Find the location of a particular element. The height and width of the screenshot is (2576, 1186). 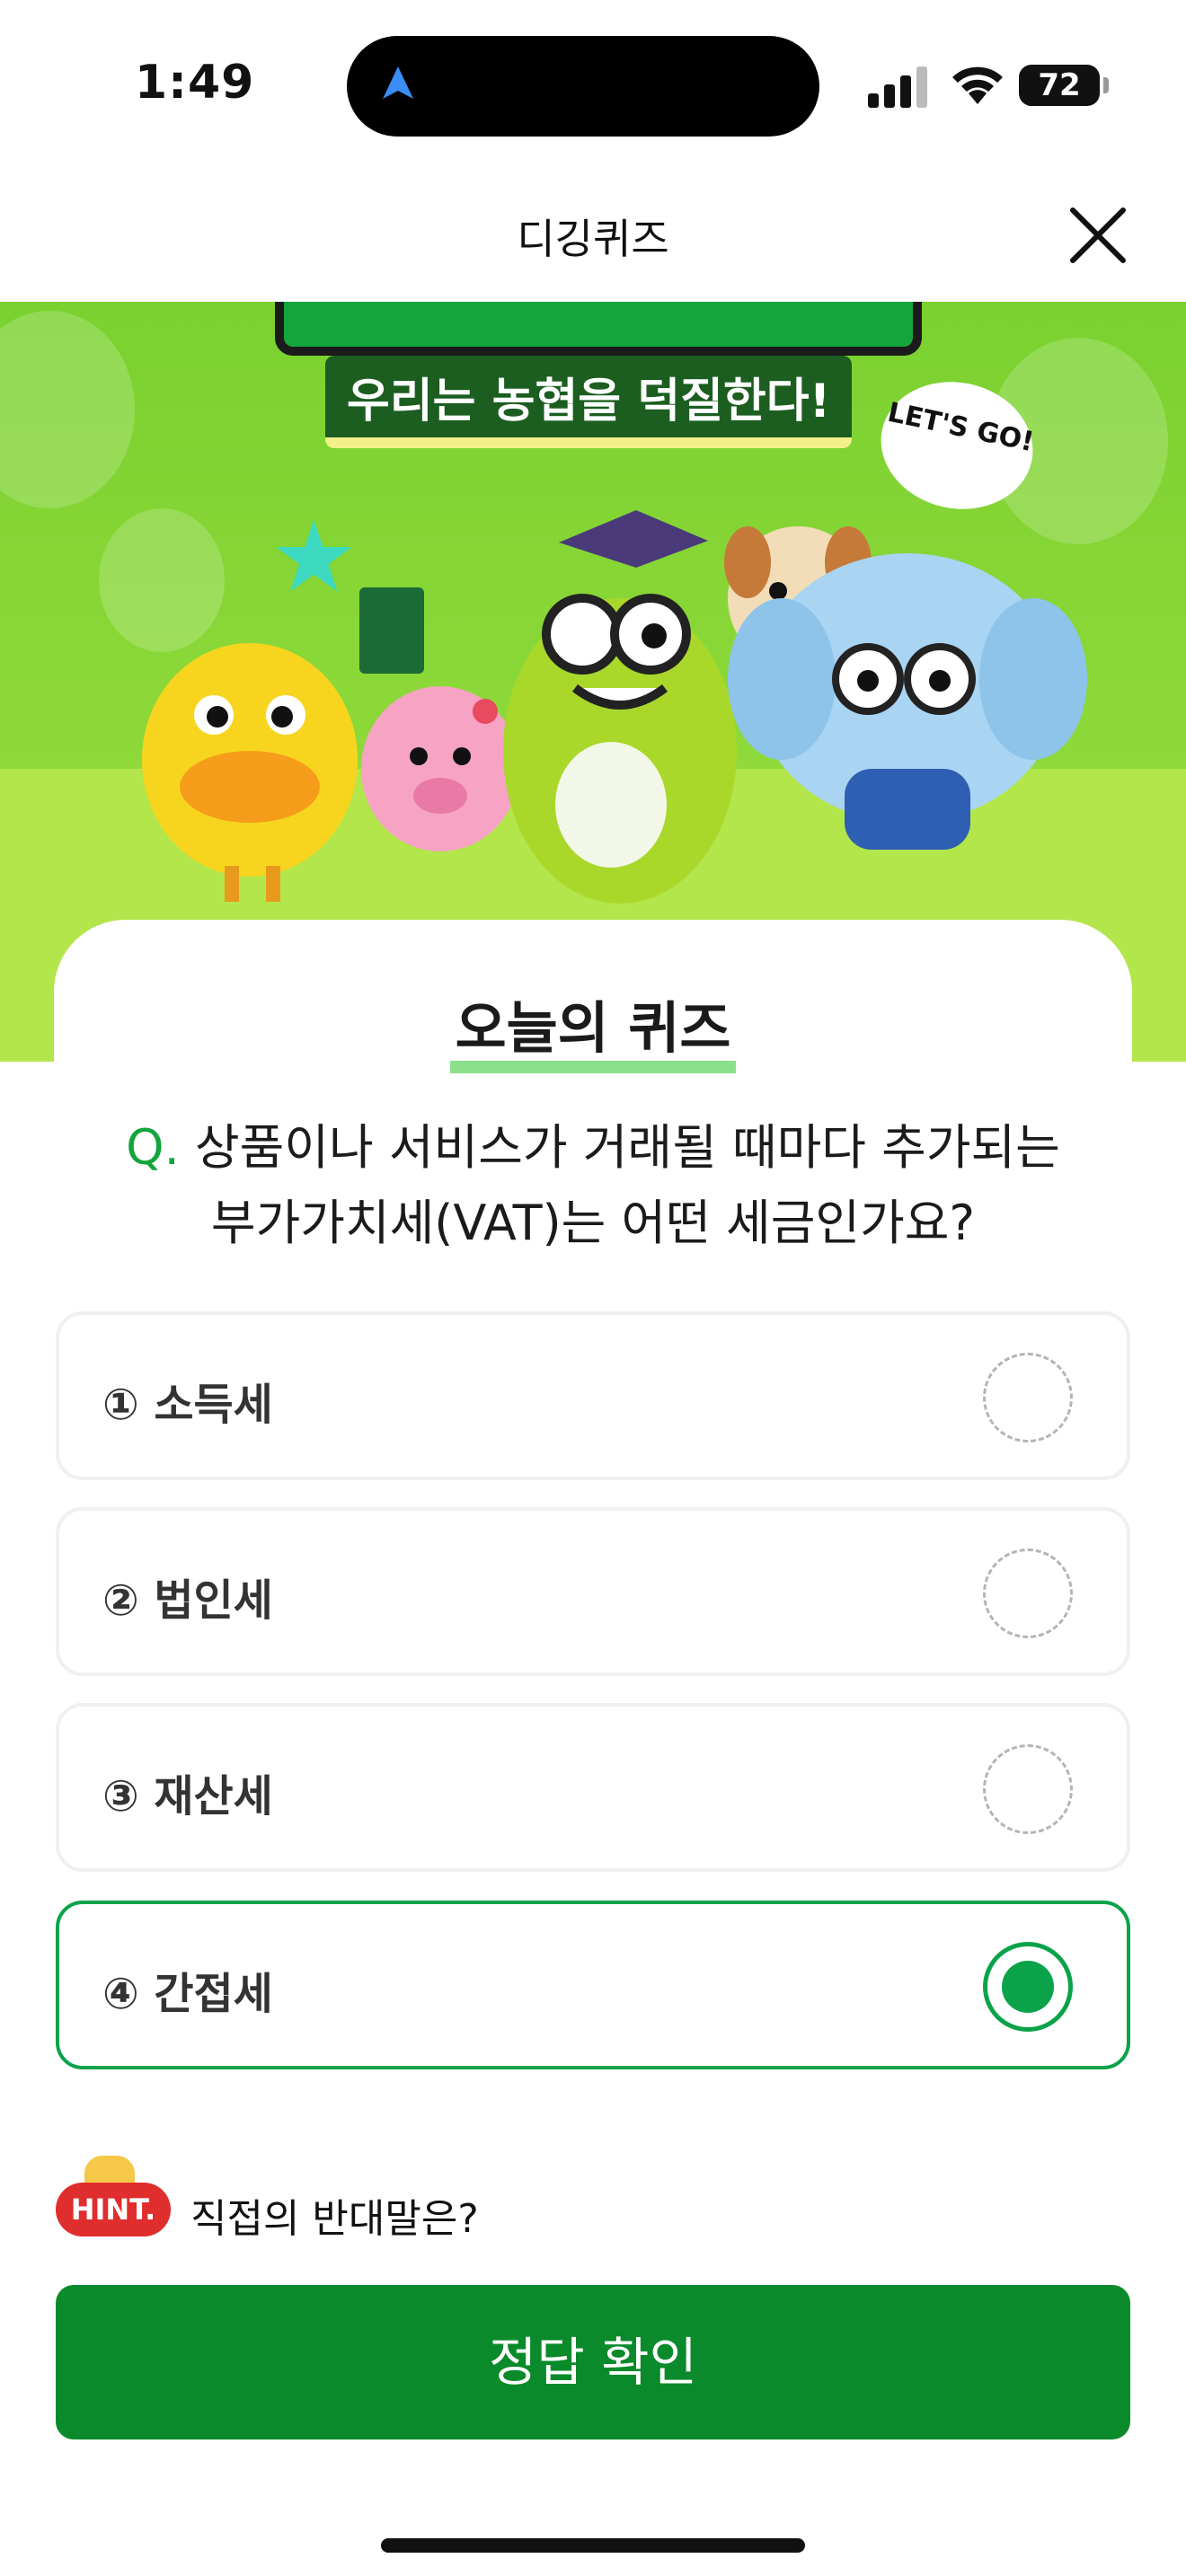

quiz-title: 오늘의 퀴즈 is located at coordinates (593, 1028).